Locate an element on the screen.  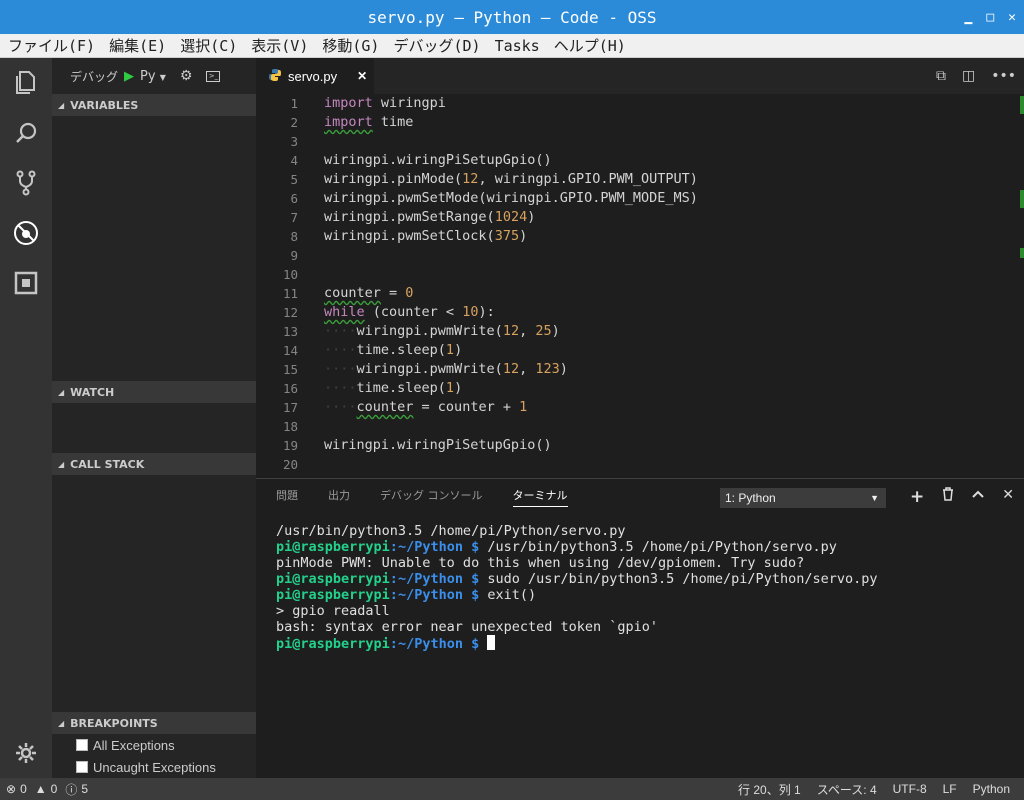
line-number: 1 is located at coordinates (294, 103).